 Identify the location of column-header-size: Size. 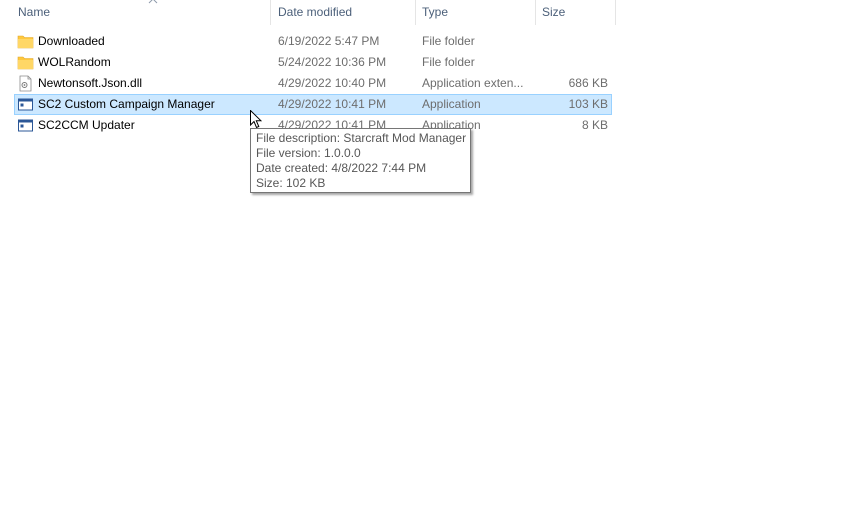
(576, 12).